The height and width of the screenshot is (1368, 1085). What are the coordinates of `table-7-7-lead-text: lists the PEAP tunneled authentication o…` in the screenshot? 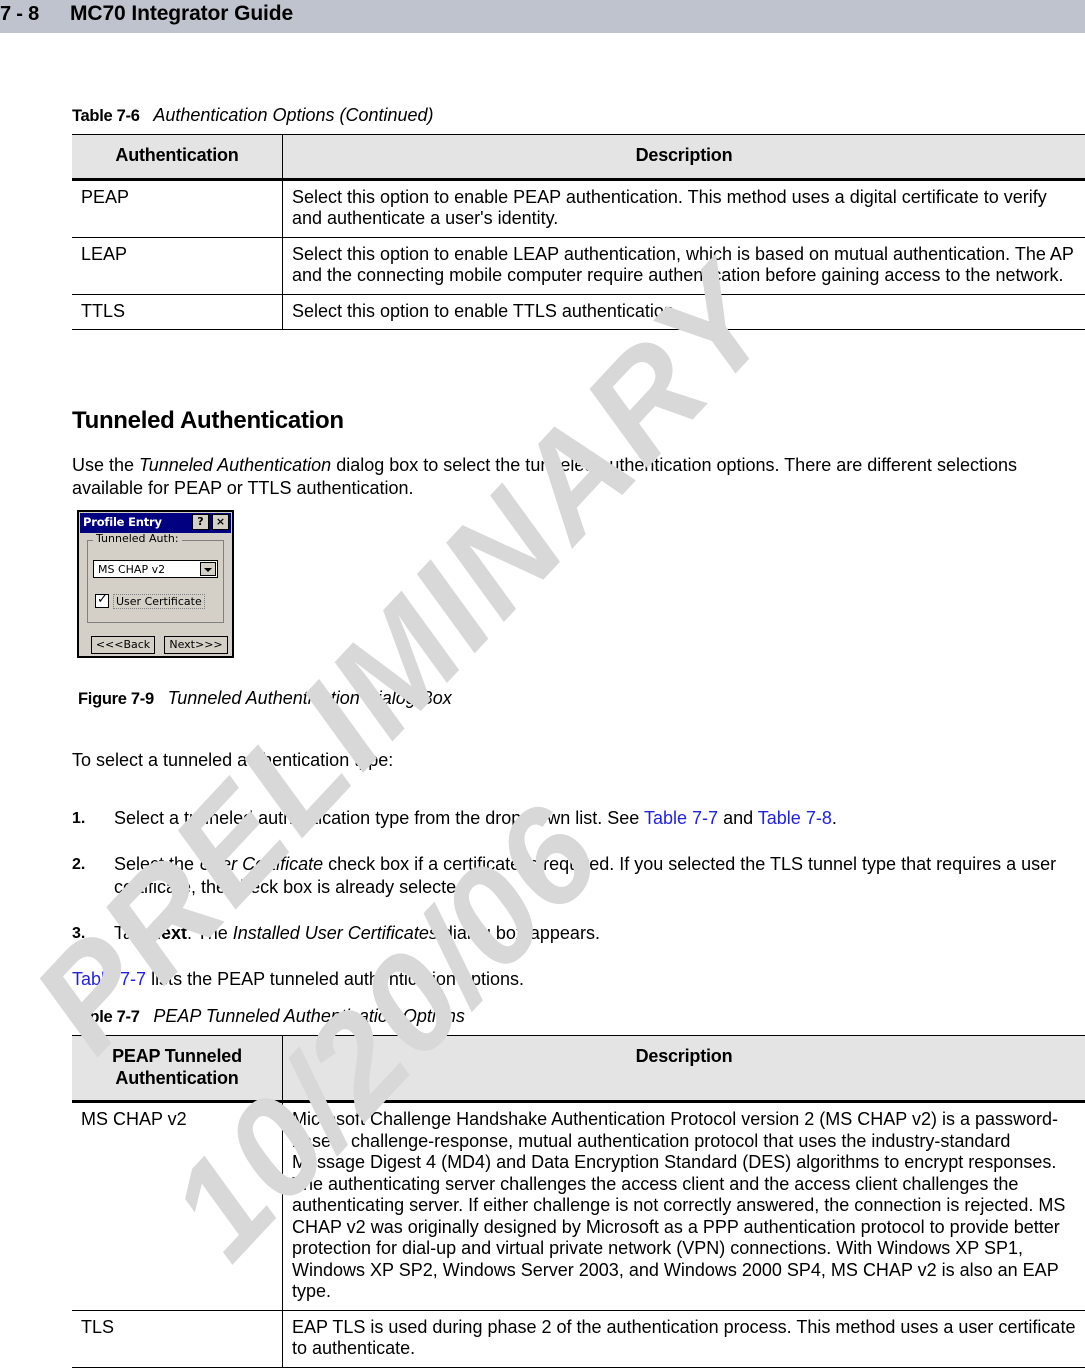 It's located at (335, 979).